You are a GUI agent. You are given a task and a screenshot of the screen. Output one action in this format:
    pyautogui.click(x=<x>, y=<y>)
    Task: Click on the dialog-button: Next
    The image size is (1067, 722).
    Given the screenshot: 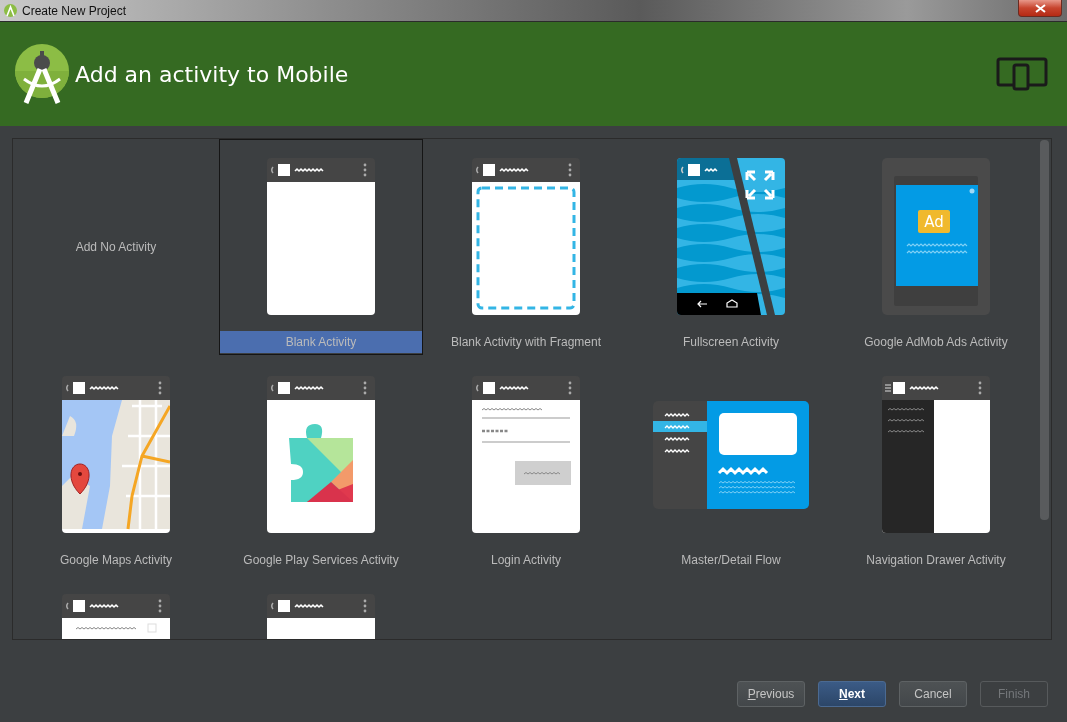 What is the action you would take?
    pyautogui.click(x=852, y=694)
    